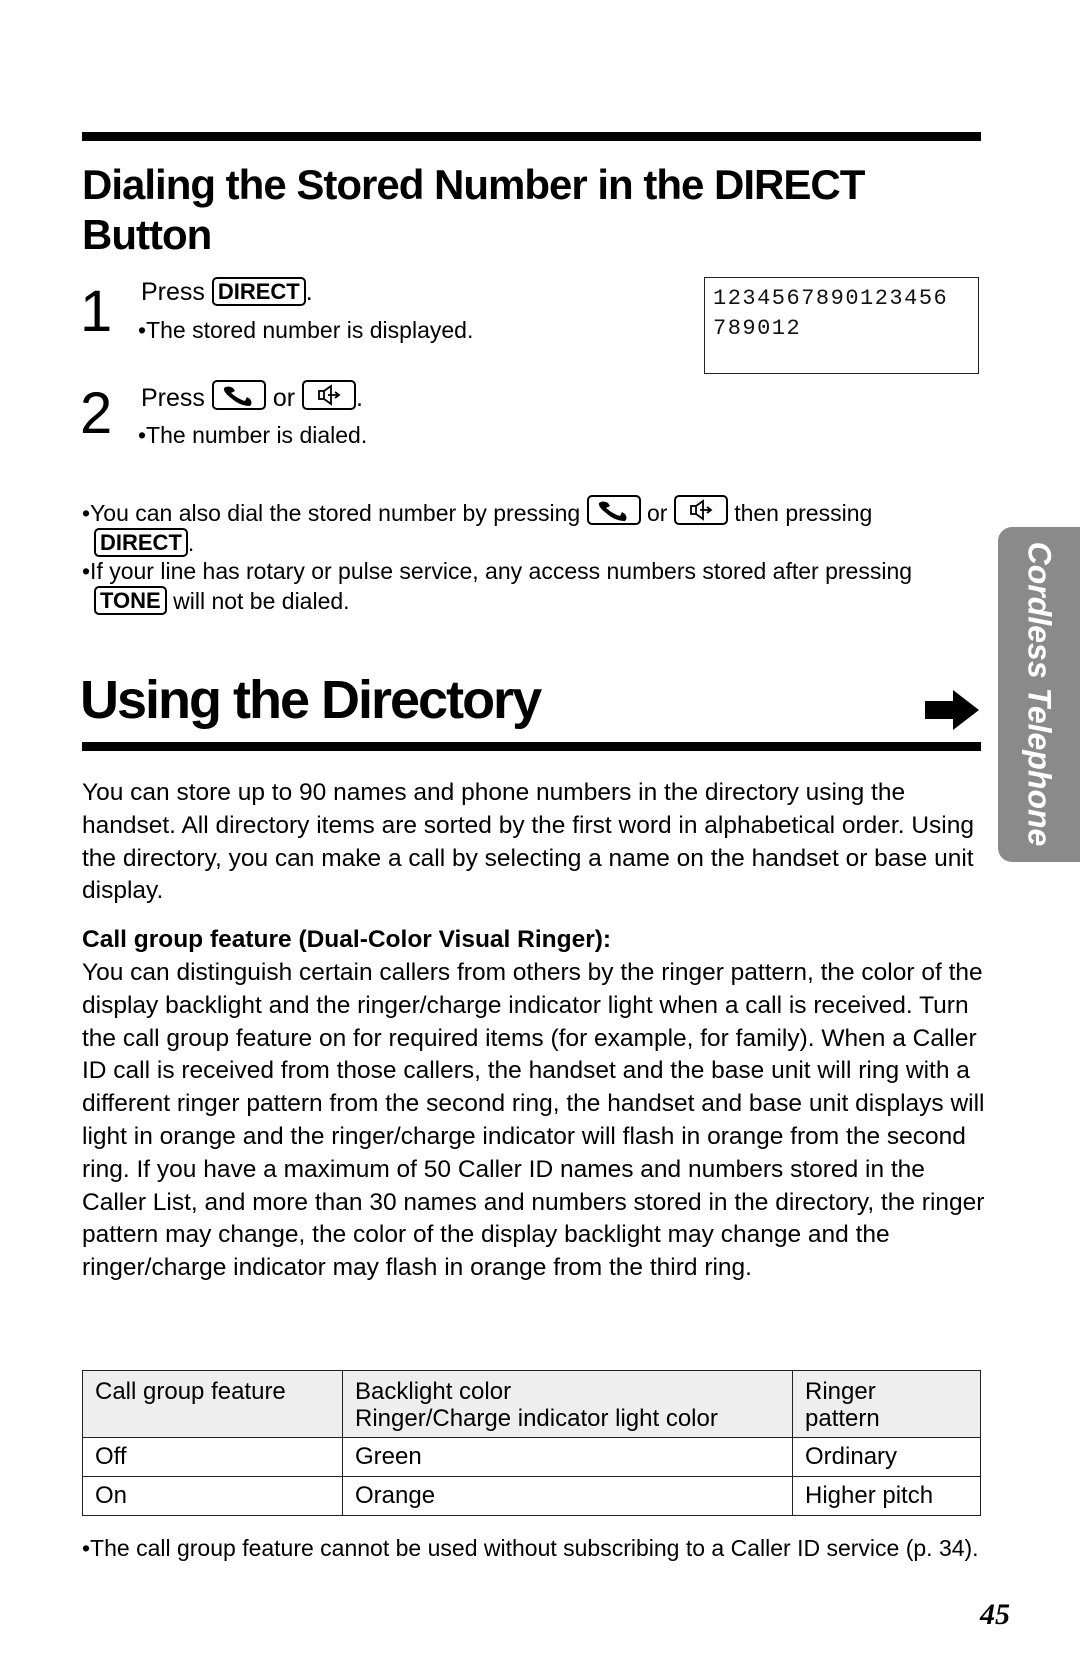 This screenshot has height=1669, width=1080. I want to click on table-row: On Orange Higher pitch, so click(531, 1496).